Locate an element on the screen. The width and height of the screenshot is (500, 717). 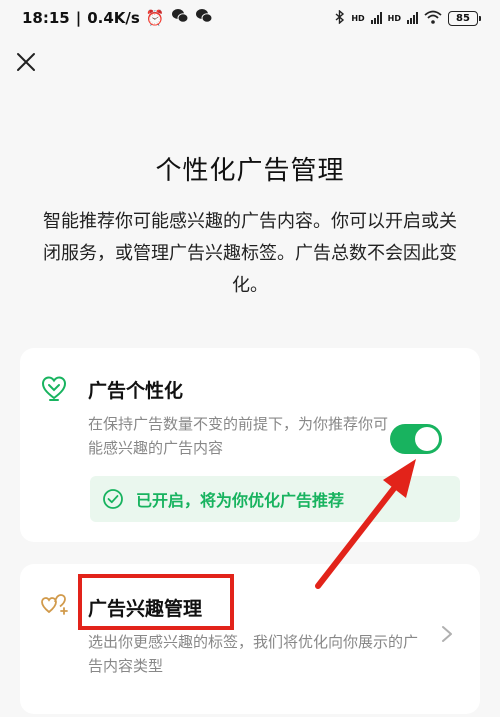
close-icon is located at coordinates (26, 62).